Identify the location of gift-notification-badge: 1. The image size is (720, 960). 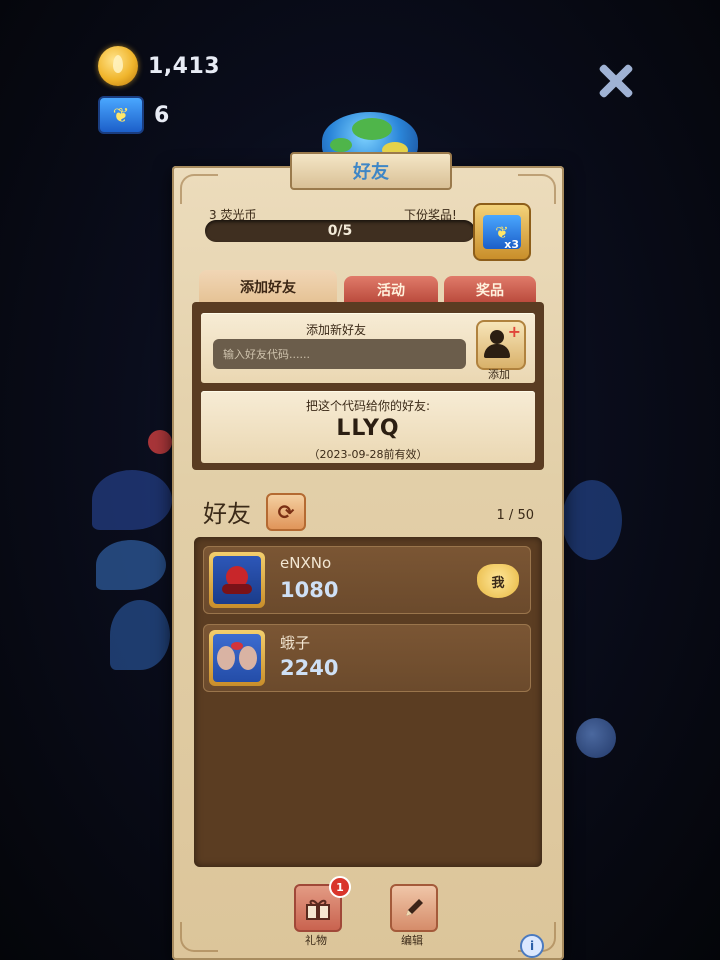
(340, 887).